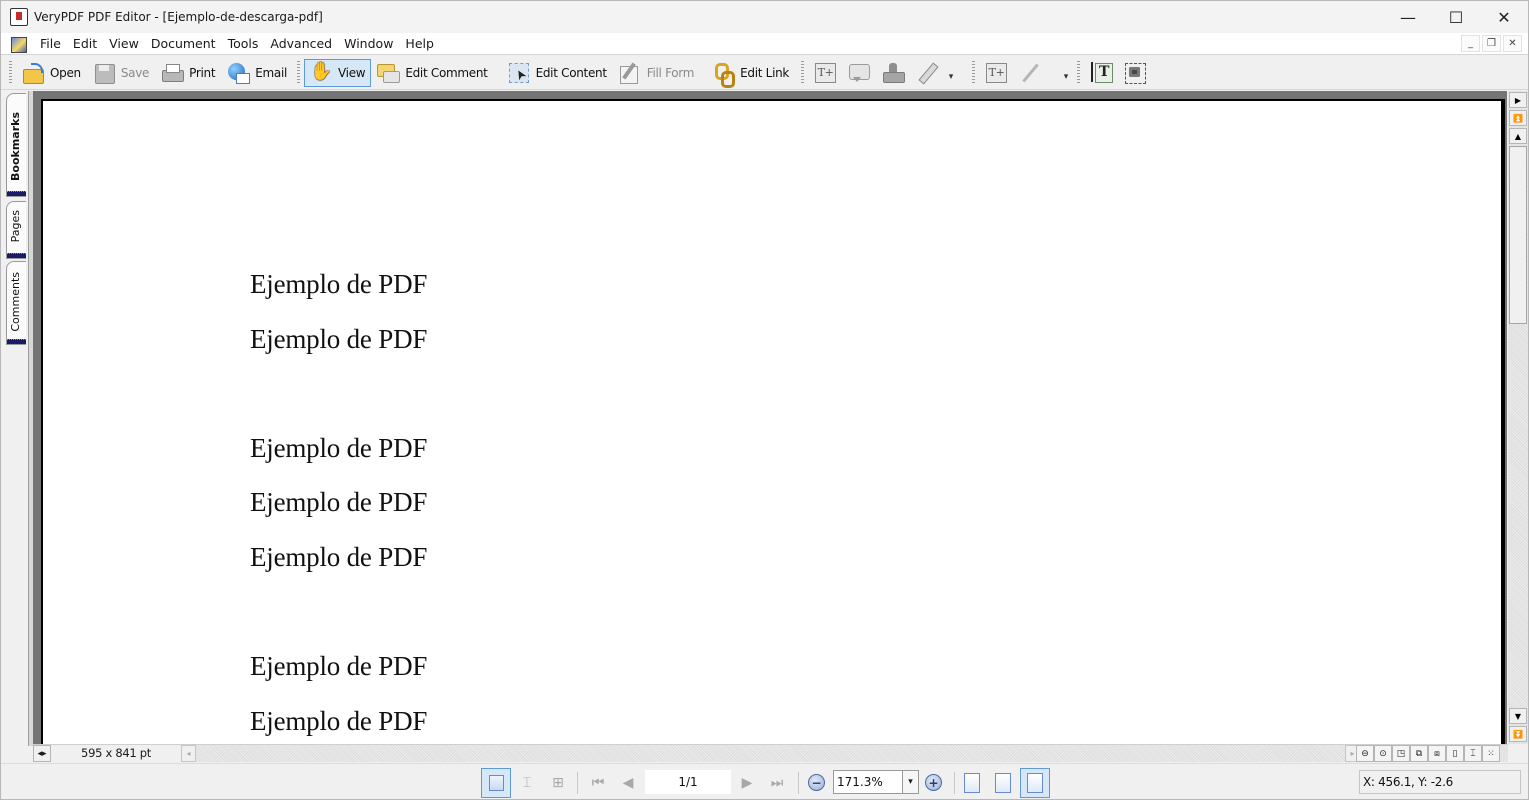  What do you see at coordinates (598, 783) in the screenshot?
I see `first-page-button: ⏮` at bounding box center [598, 783].